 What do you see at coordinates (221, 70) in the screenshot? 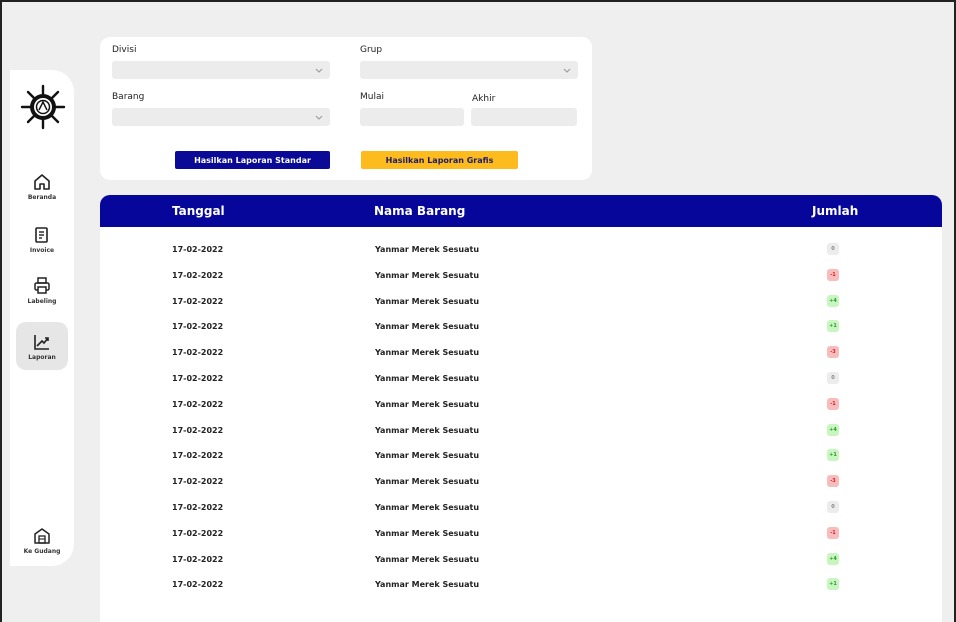
I see `divisi-select` at bounding box center [221, 70].